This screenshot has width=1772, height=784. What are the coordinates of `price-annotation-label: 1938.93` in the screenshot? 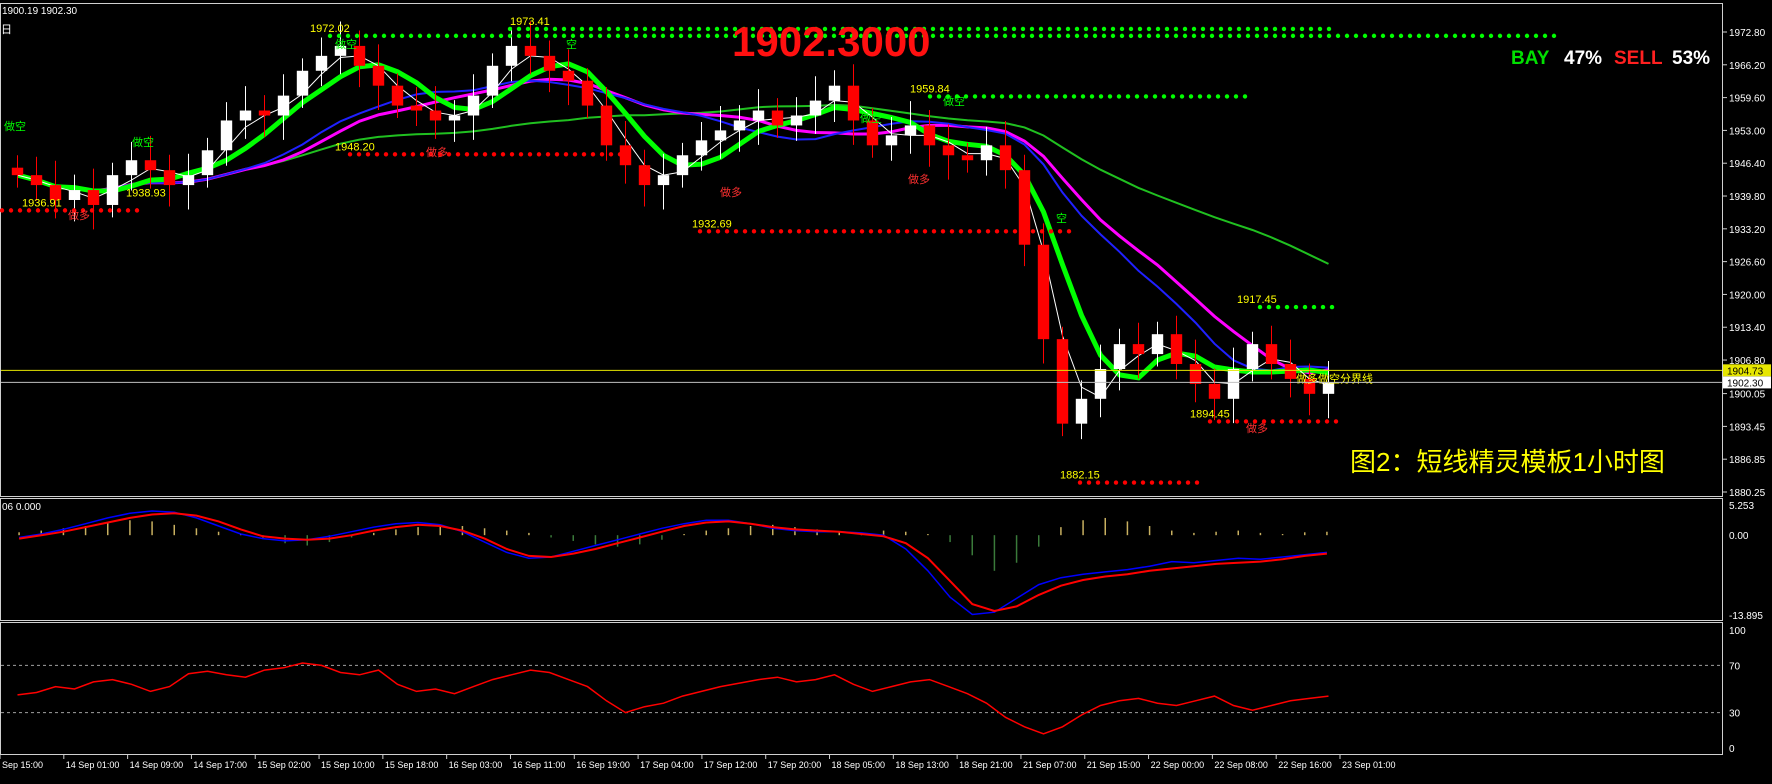 It's located at (146, 193).